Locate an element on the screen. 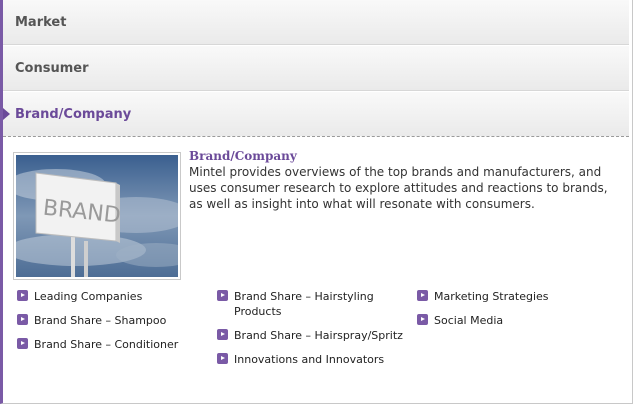  links-column-3: Marketing Strategies Social Media is located at coordinates (512, 313).